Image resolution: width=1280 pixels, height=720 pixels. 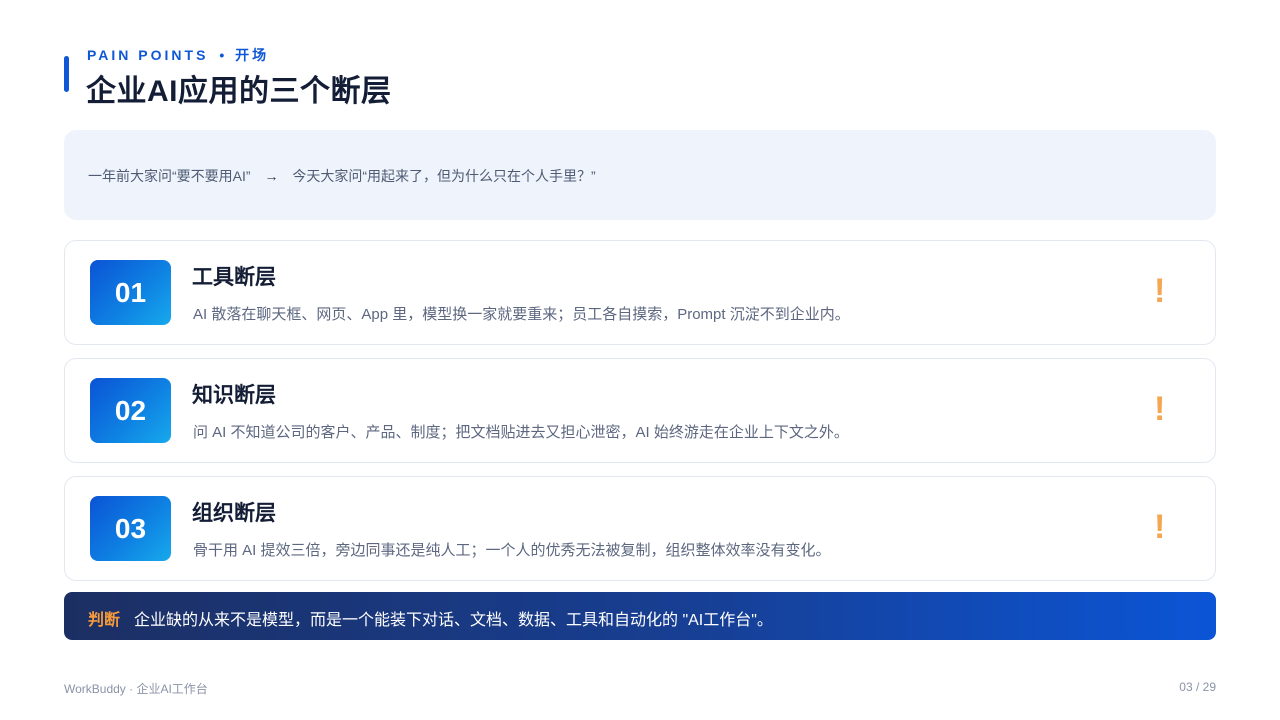 I want to click on card-number-badge: 03, so click(x=130, y=528).